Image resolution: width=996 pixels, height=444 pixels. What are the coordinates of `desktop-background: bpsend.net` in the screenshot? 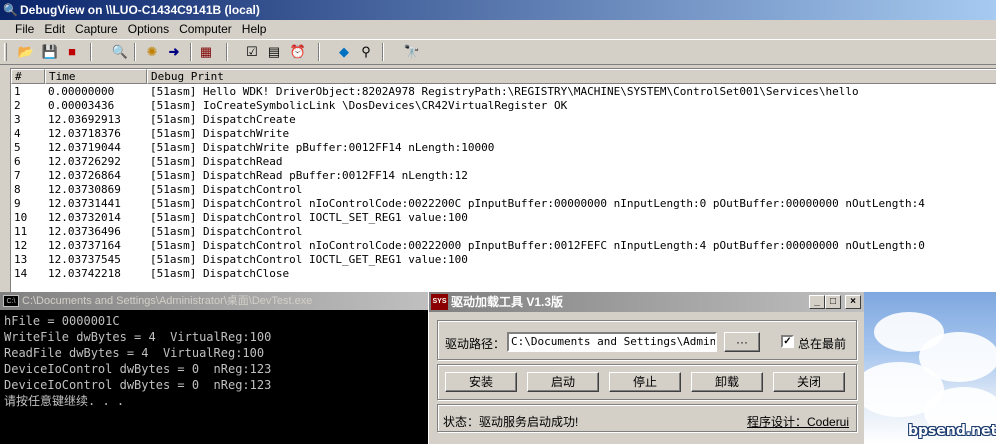 It's located at (930, 368).